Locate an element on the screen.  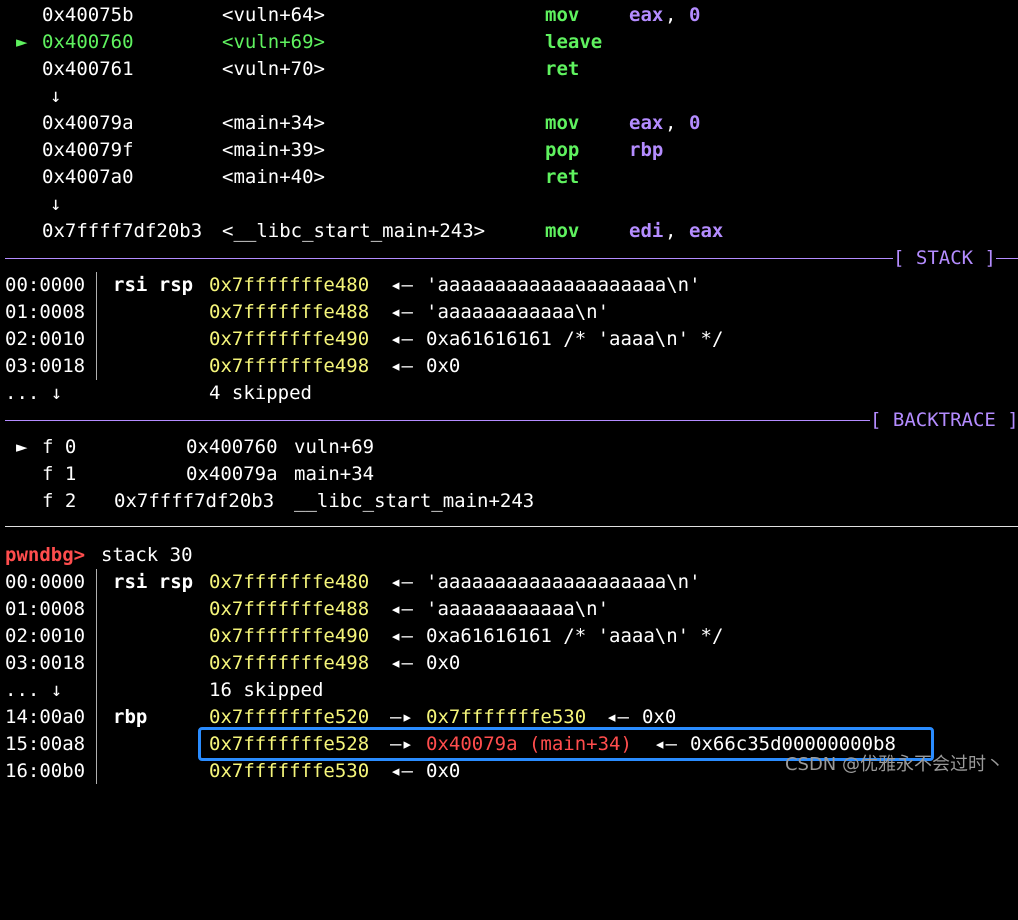
disasm-address: 0x400760 is located at coordinates (88, 42).